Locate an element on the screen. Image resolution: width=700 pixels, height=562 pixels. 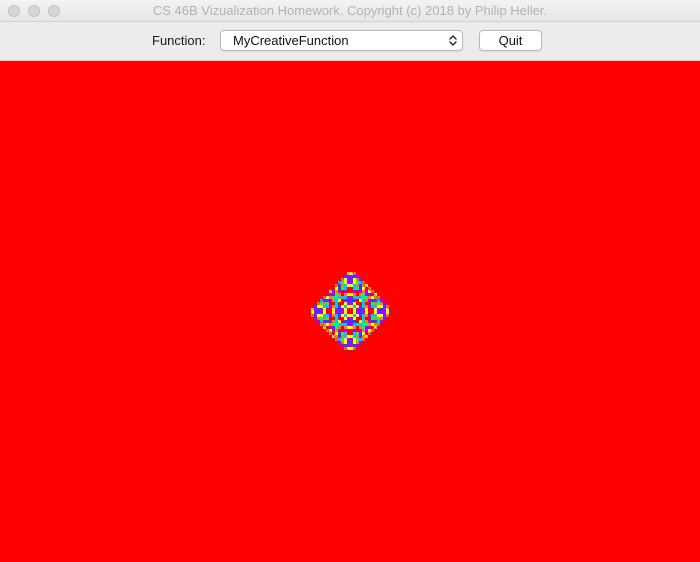
fractal-diamond is located at coordinates (350, 311).